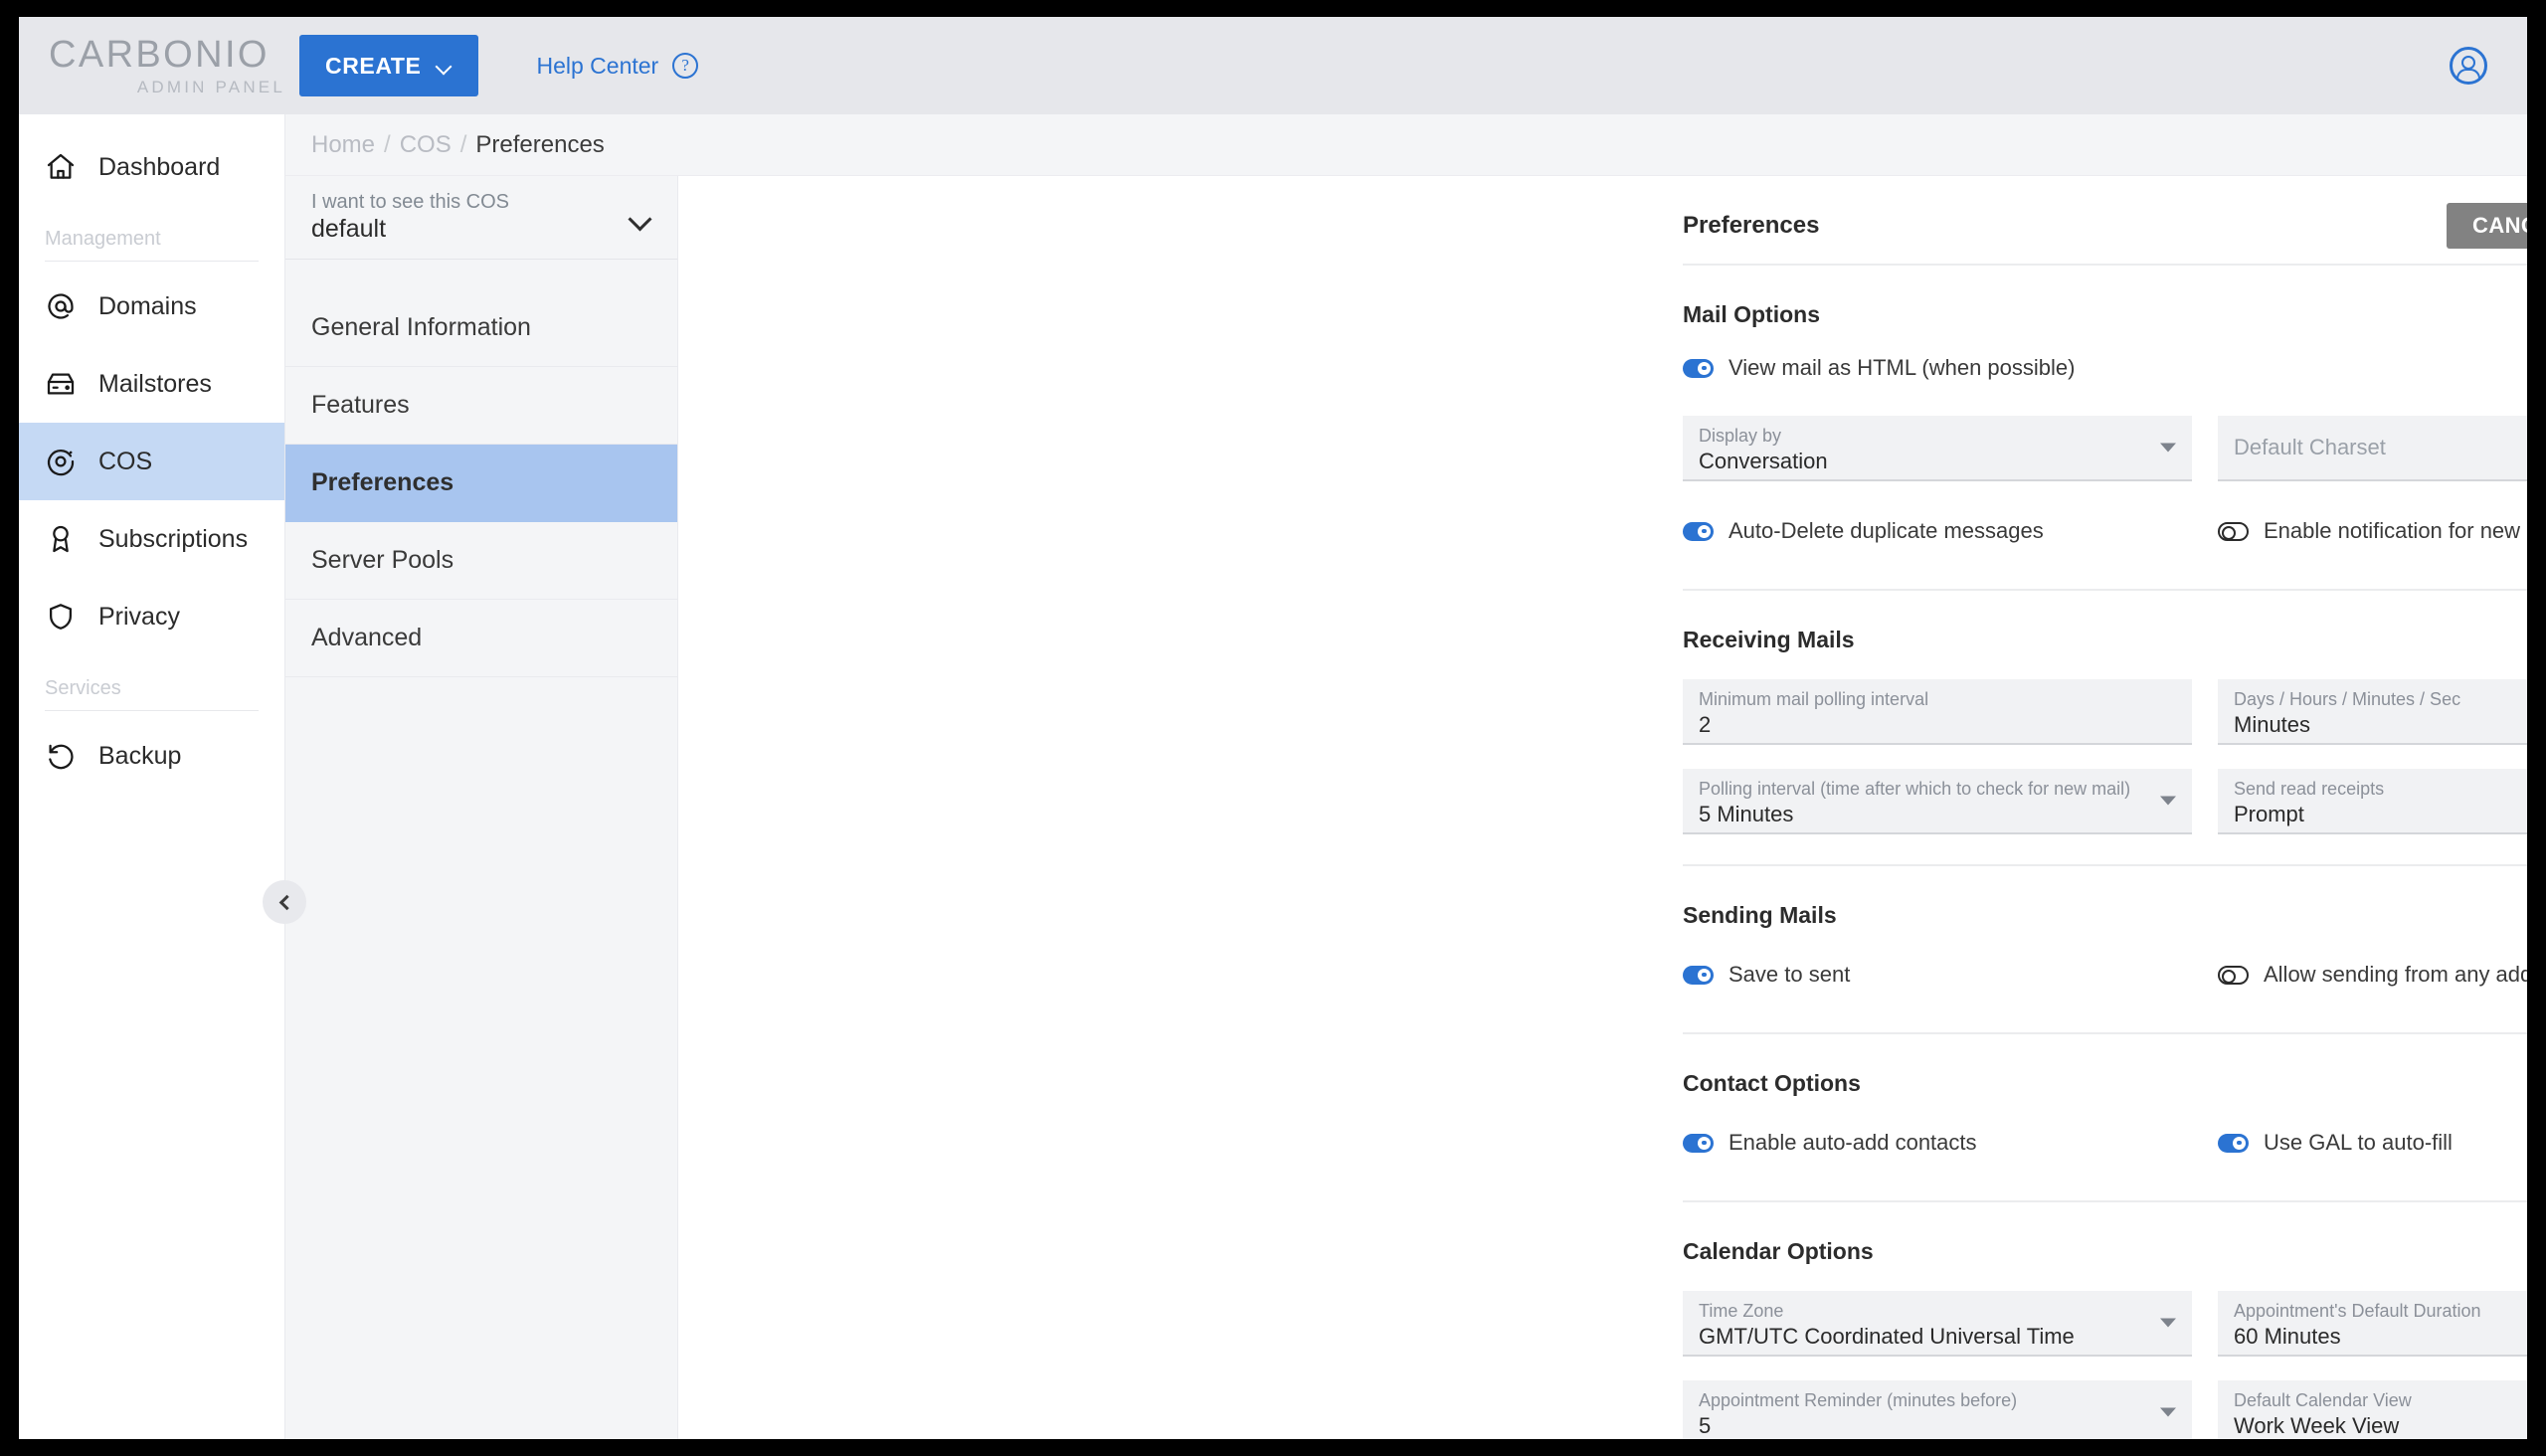 The width and height of the screenshot is (2546, 1456). I want to click on section-title-calendar-options: Calendar Options, so click(1778, 1251).